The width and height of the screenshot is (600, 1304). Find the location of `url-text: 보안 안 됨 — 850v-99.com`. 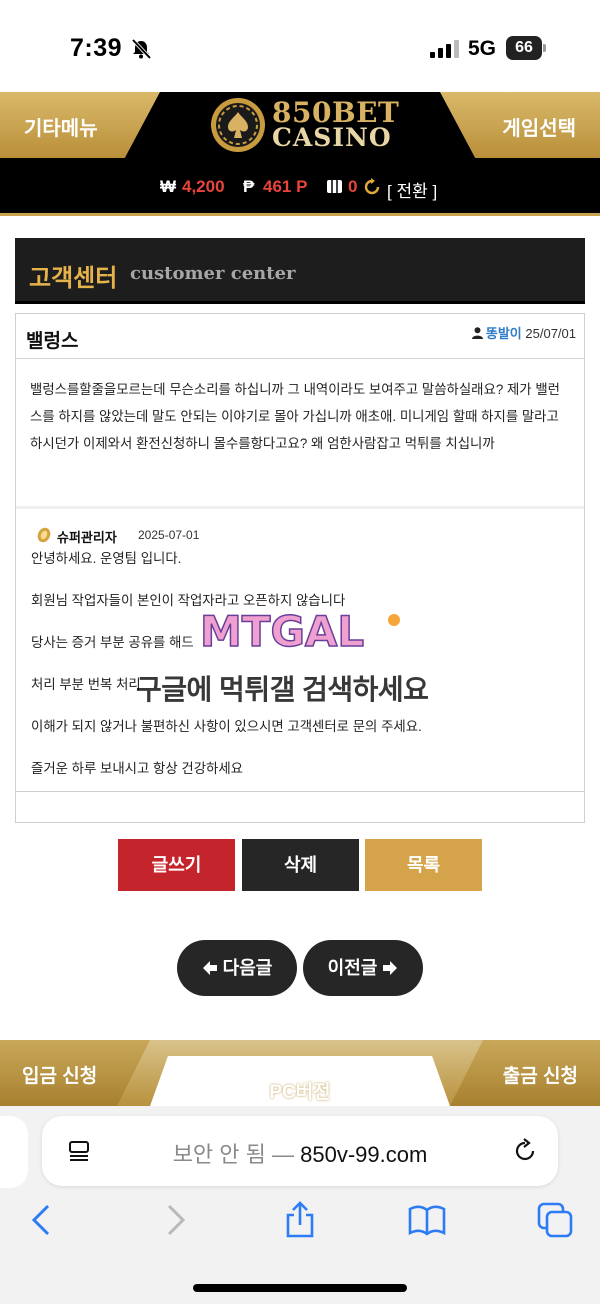

url-text: 보안 안 됨 — 850v-99.com is located at coordinates (300, 1153).